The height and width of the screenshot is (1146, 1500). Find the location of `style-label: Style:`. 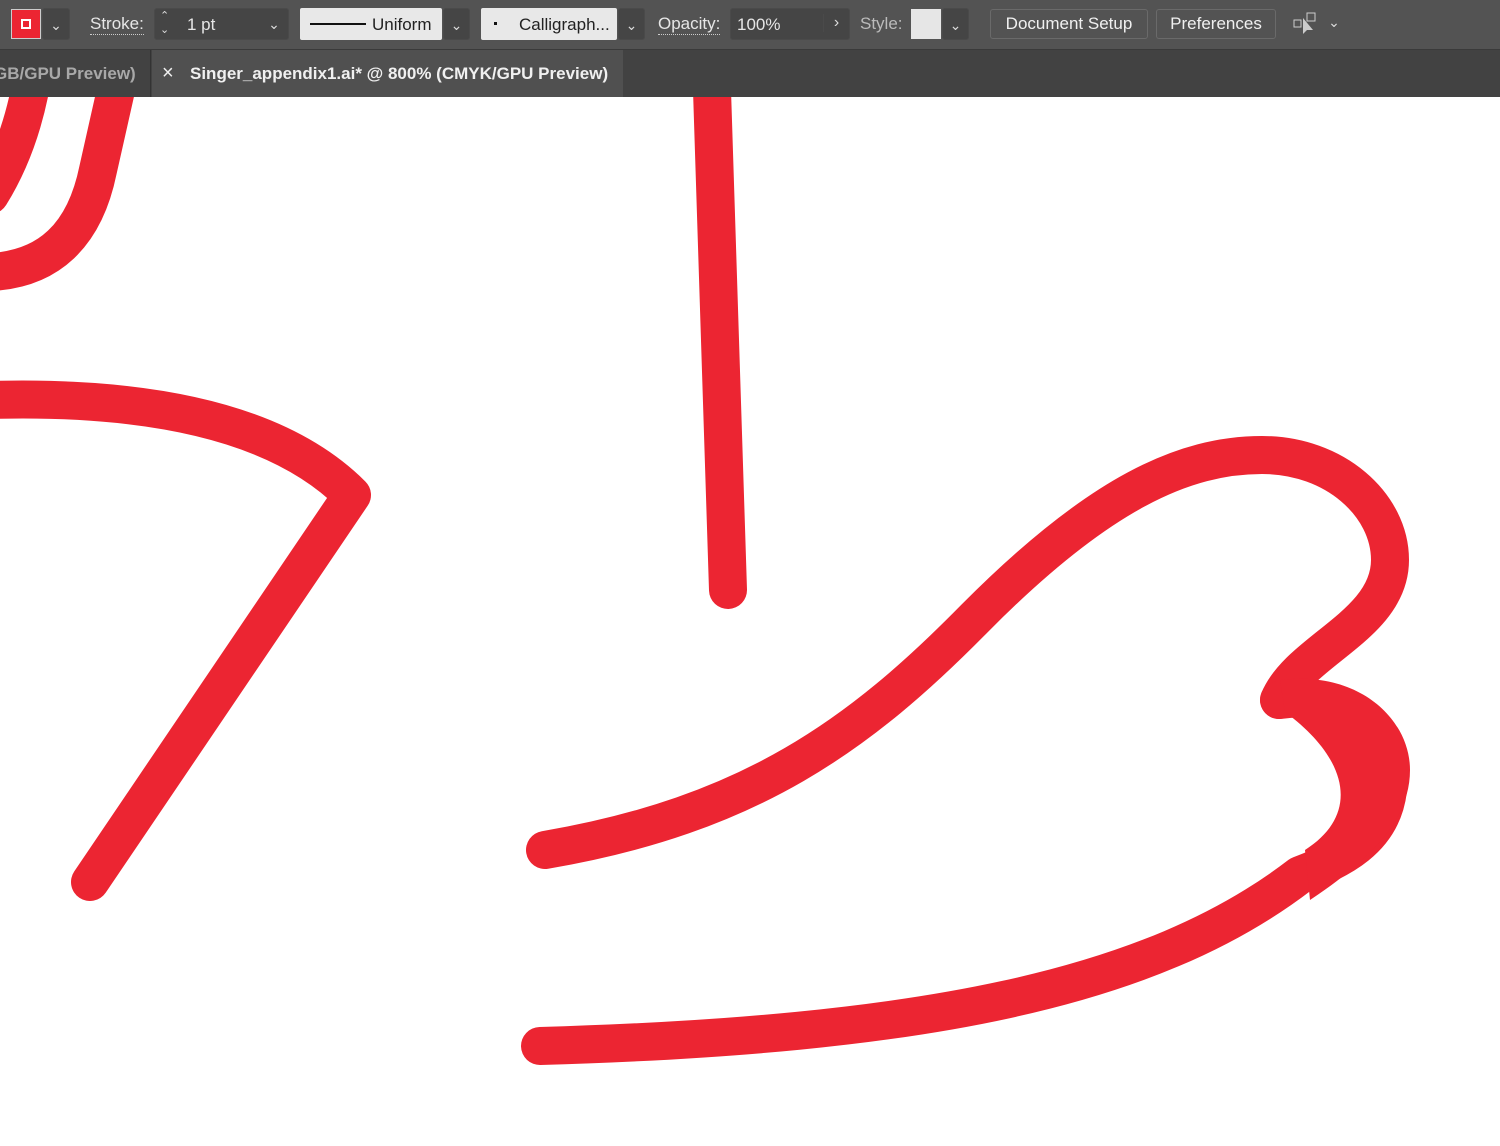

style-label: Style: is located at coordinates (881, 23).